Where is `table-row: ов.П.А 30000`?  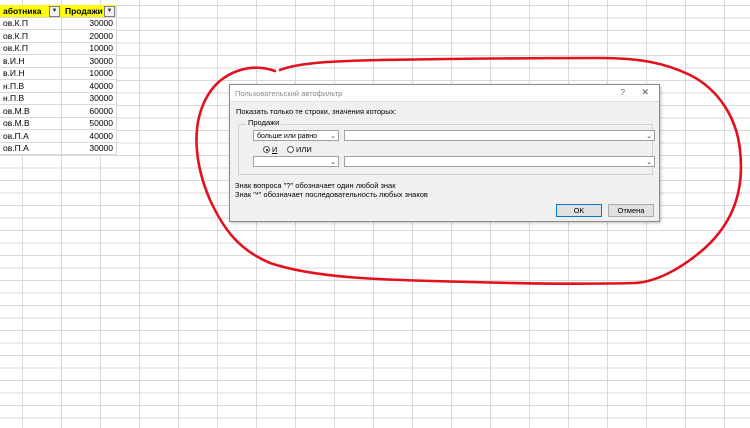 table-row: ов.П.А 30000 is located at coordinates (58, 148).